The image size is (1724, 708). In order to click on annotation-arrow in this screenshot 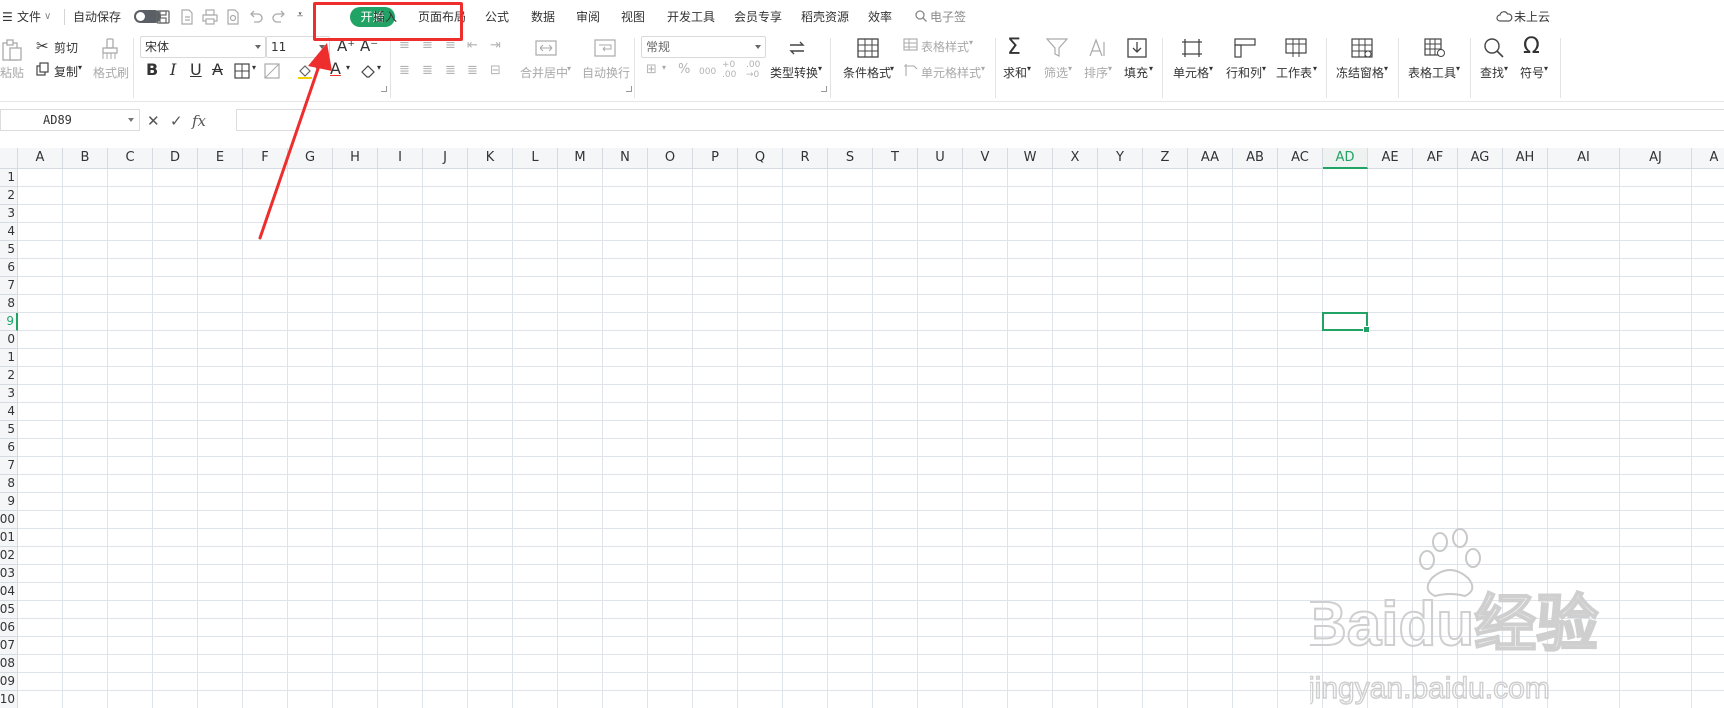, I will do `click(295, 141)`.